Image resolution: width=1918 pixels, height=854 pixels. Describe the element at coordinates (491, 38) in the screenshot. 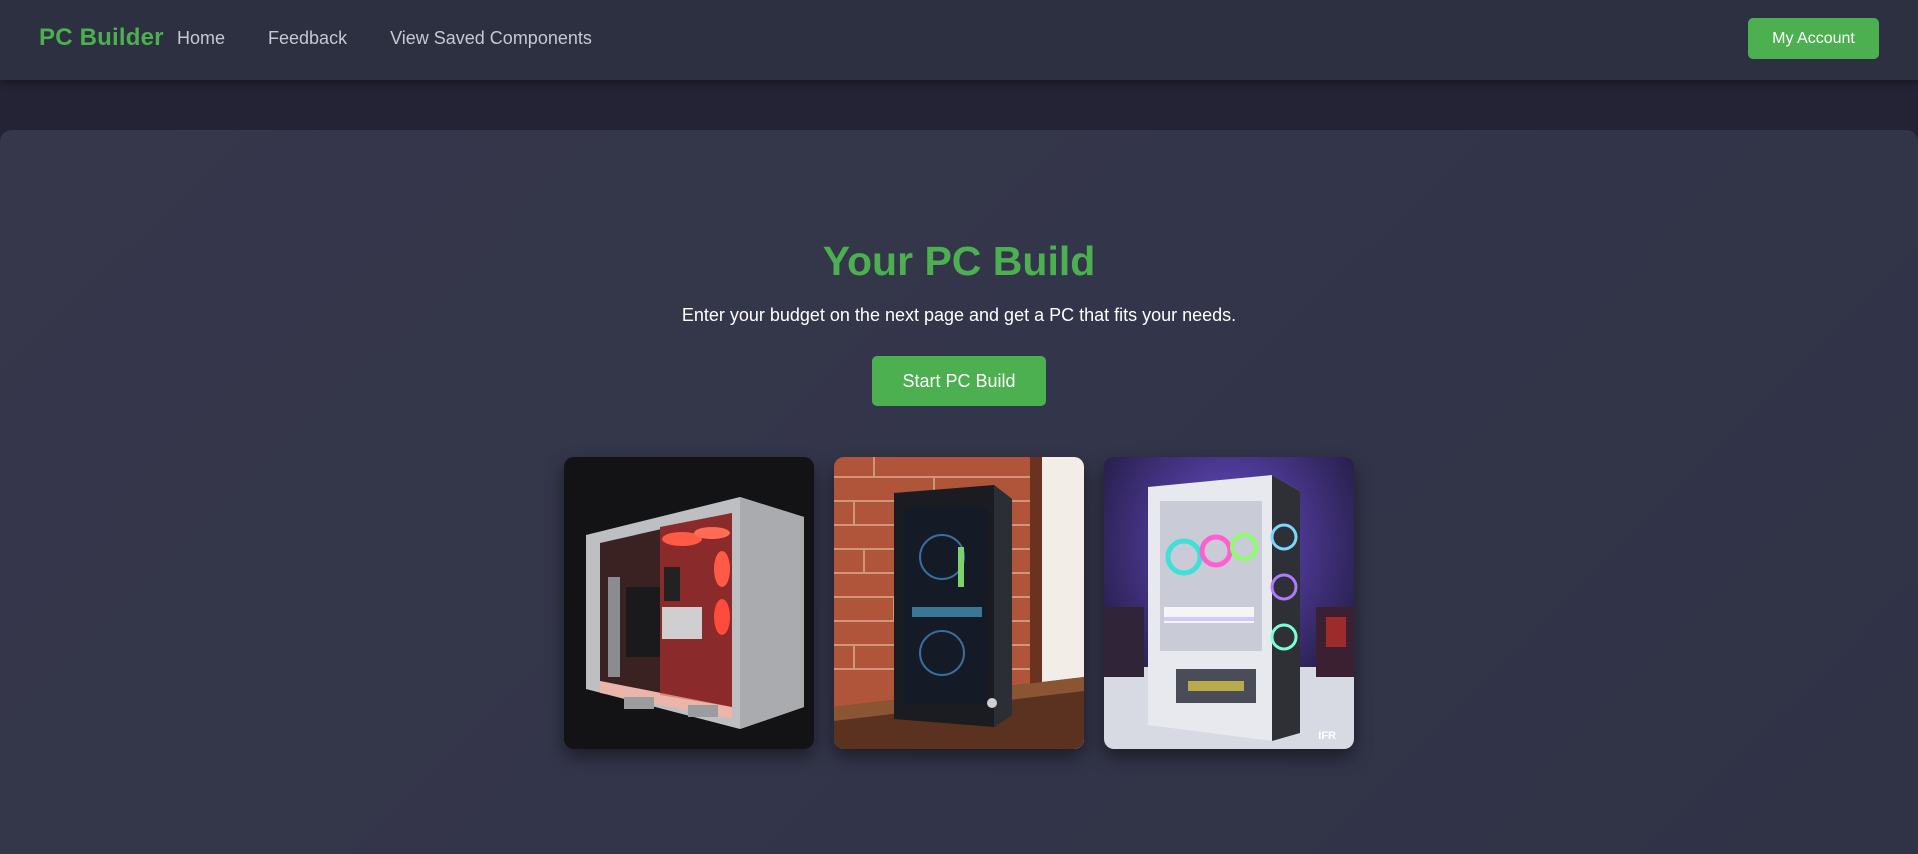

I see `nav-link-saved-components: View Saved Components` at that location.